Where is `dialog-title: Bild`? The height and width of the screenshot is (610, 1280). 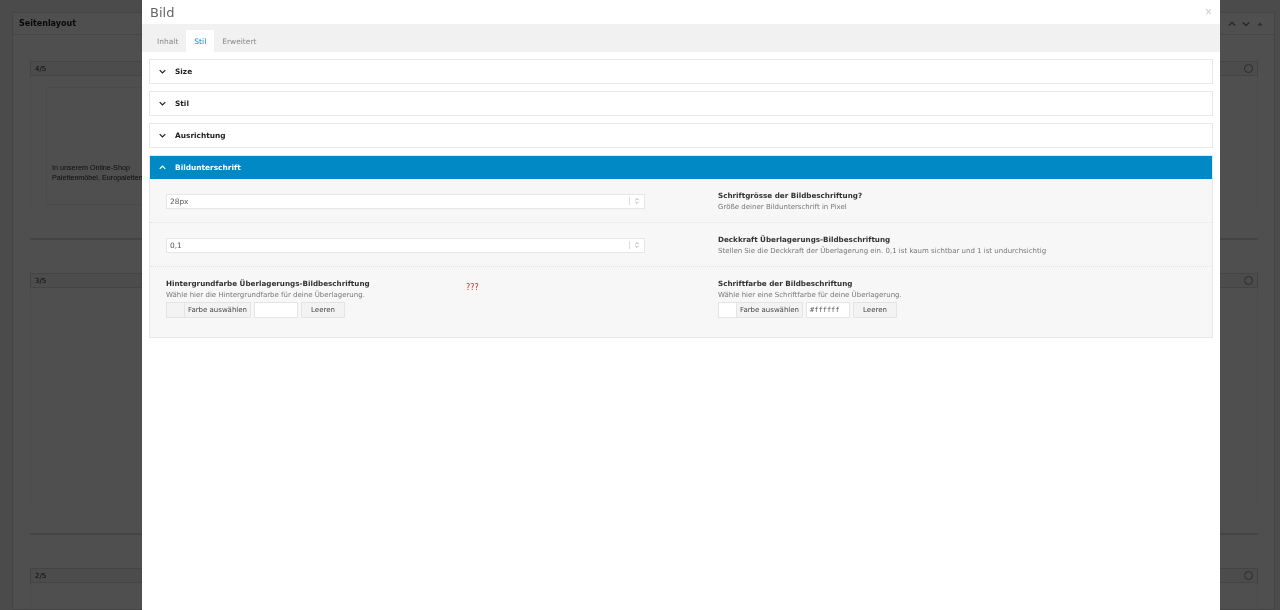
dialog-title: Bild is located at coordinates (163, 12).